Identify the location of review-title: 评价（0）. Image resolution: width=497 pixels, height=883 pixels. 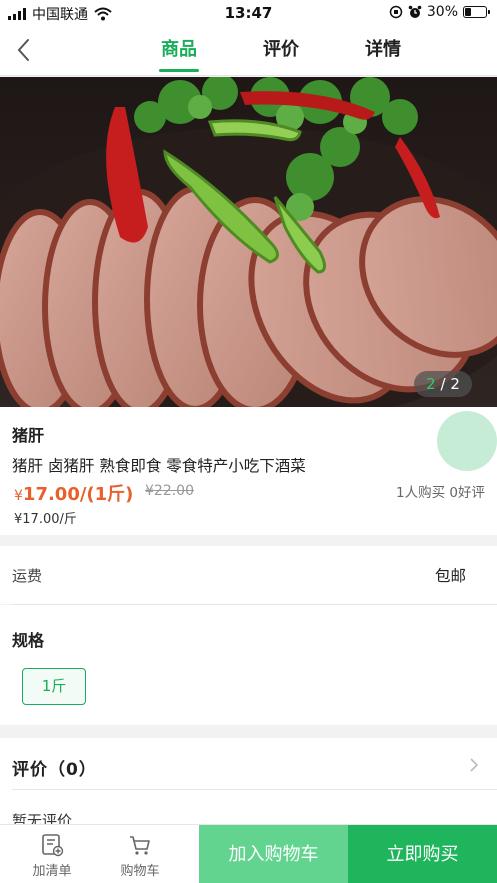
(54, 770).